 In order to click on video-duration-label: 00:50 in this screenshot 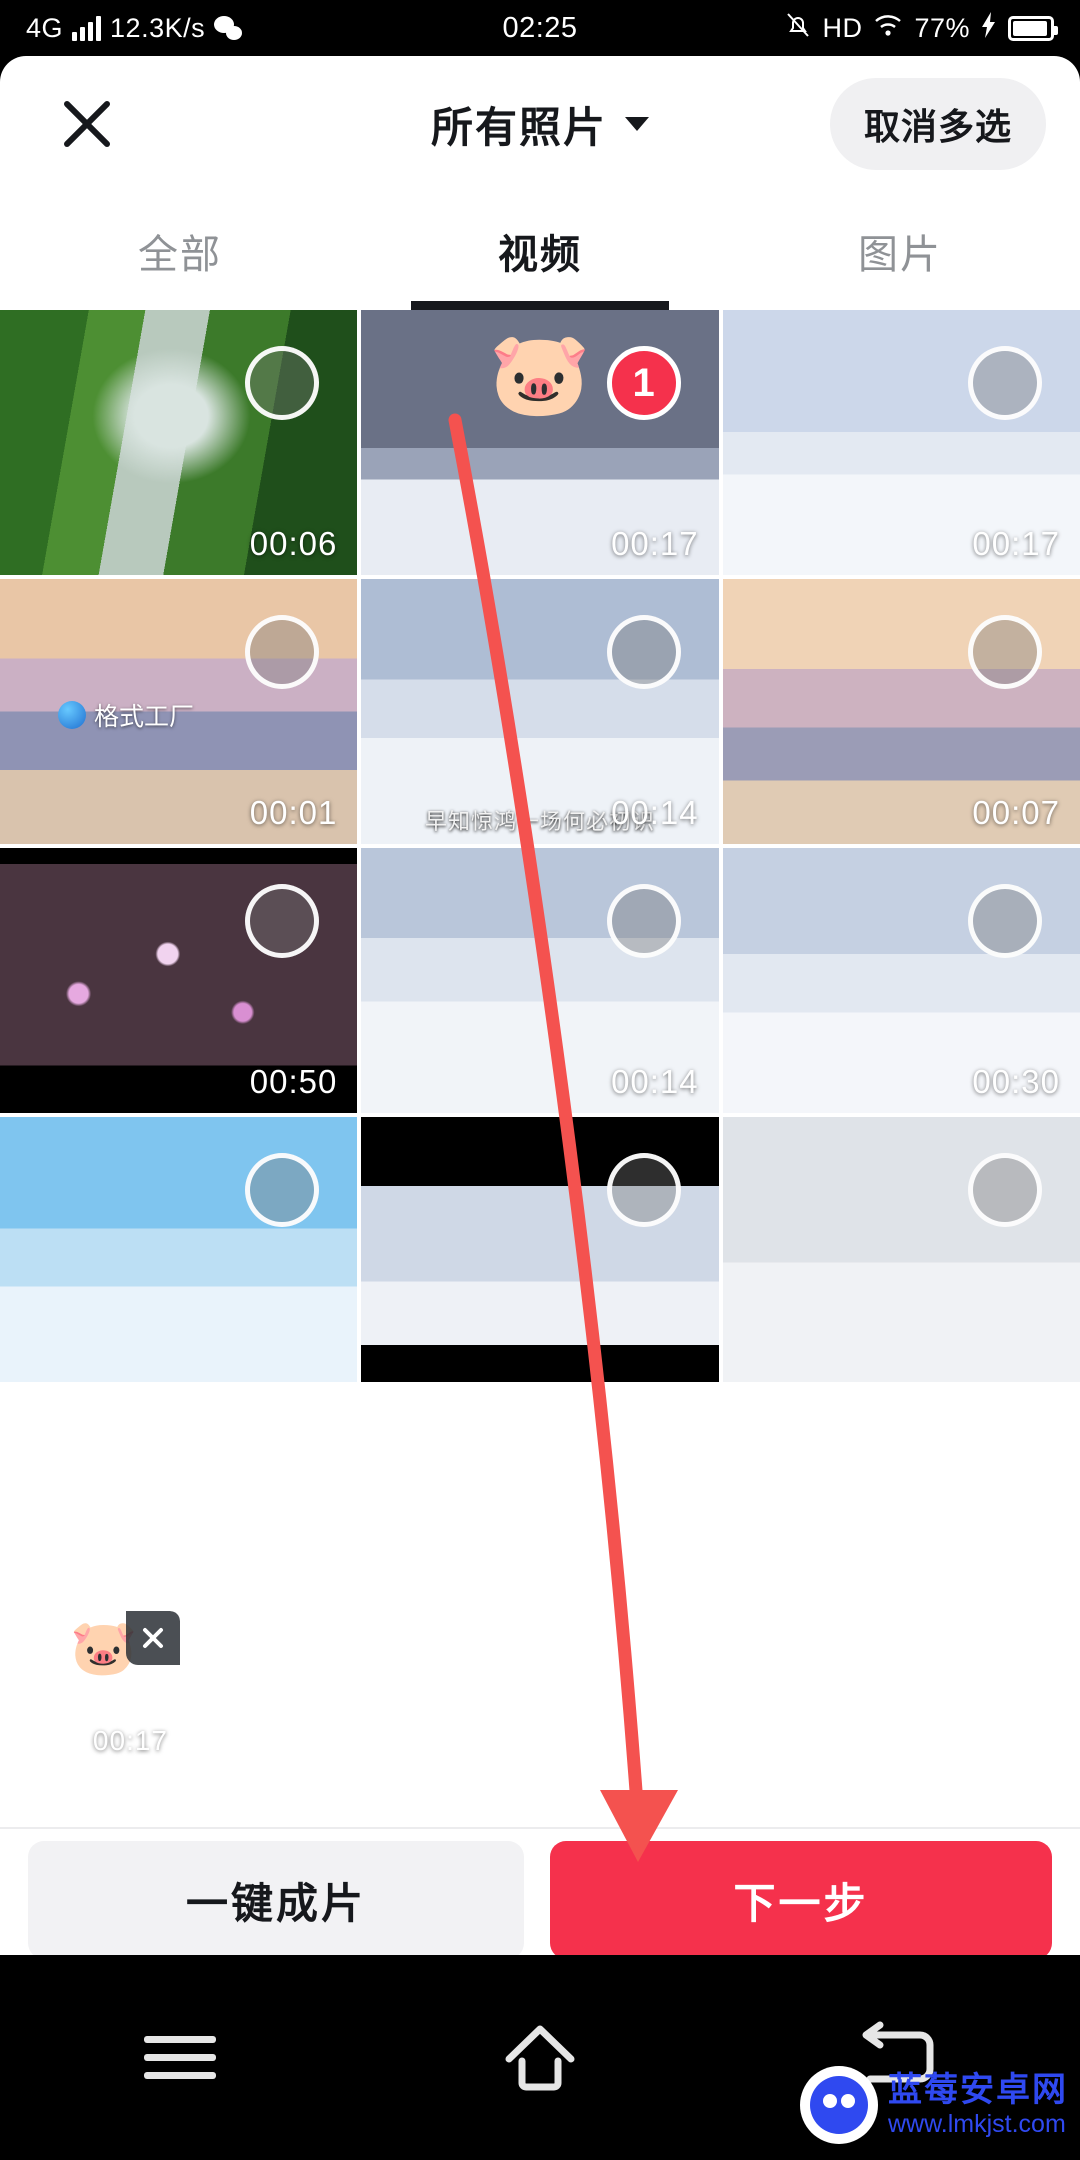, I will do `click(293, 1081)`.